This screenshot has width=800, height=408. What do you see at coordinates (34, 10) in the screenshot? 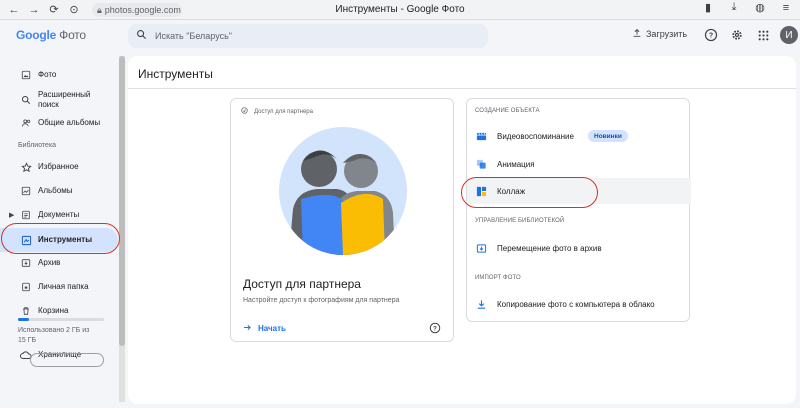
I see `forward-icon: →` at bounding box center [34, 10].